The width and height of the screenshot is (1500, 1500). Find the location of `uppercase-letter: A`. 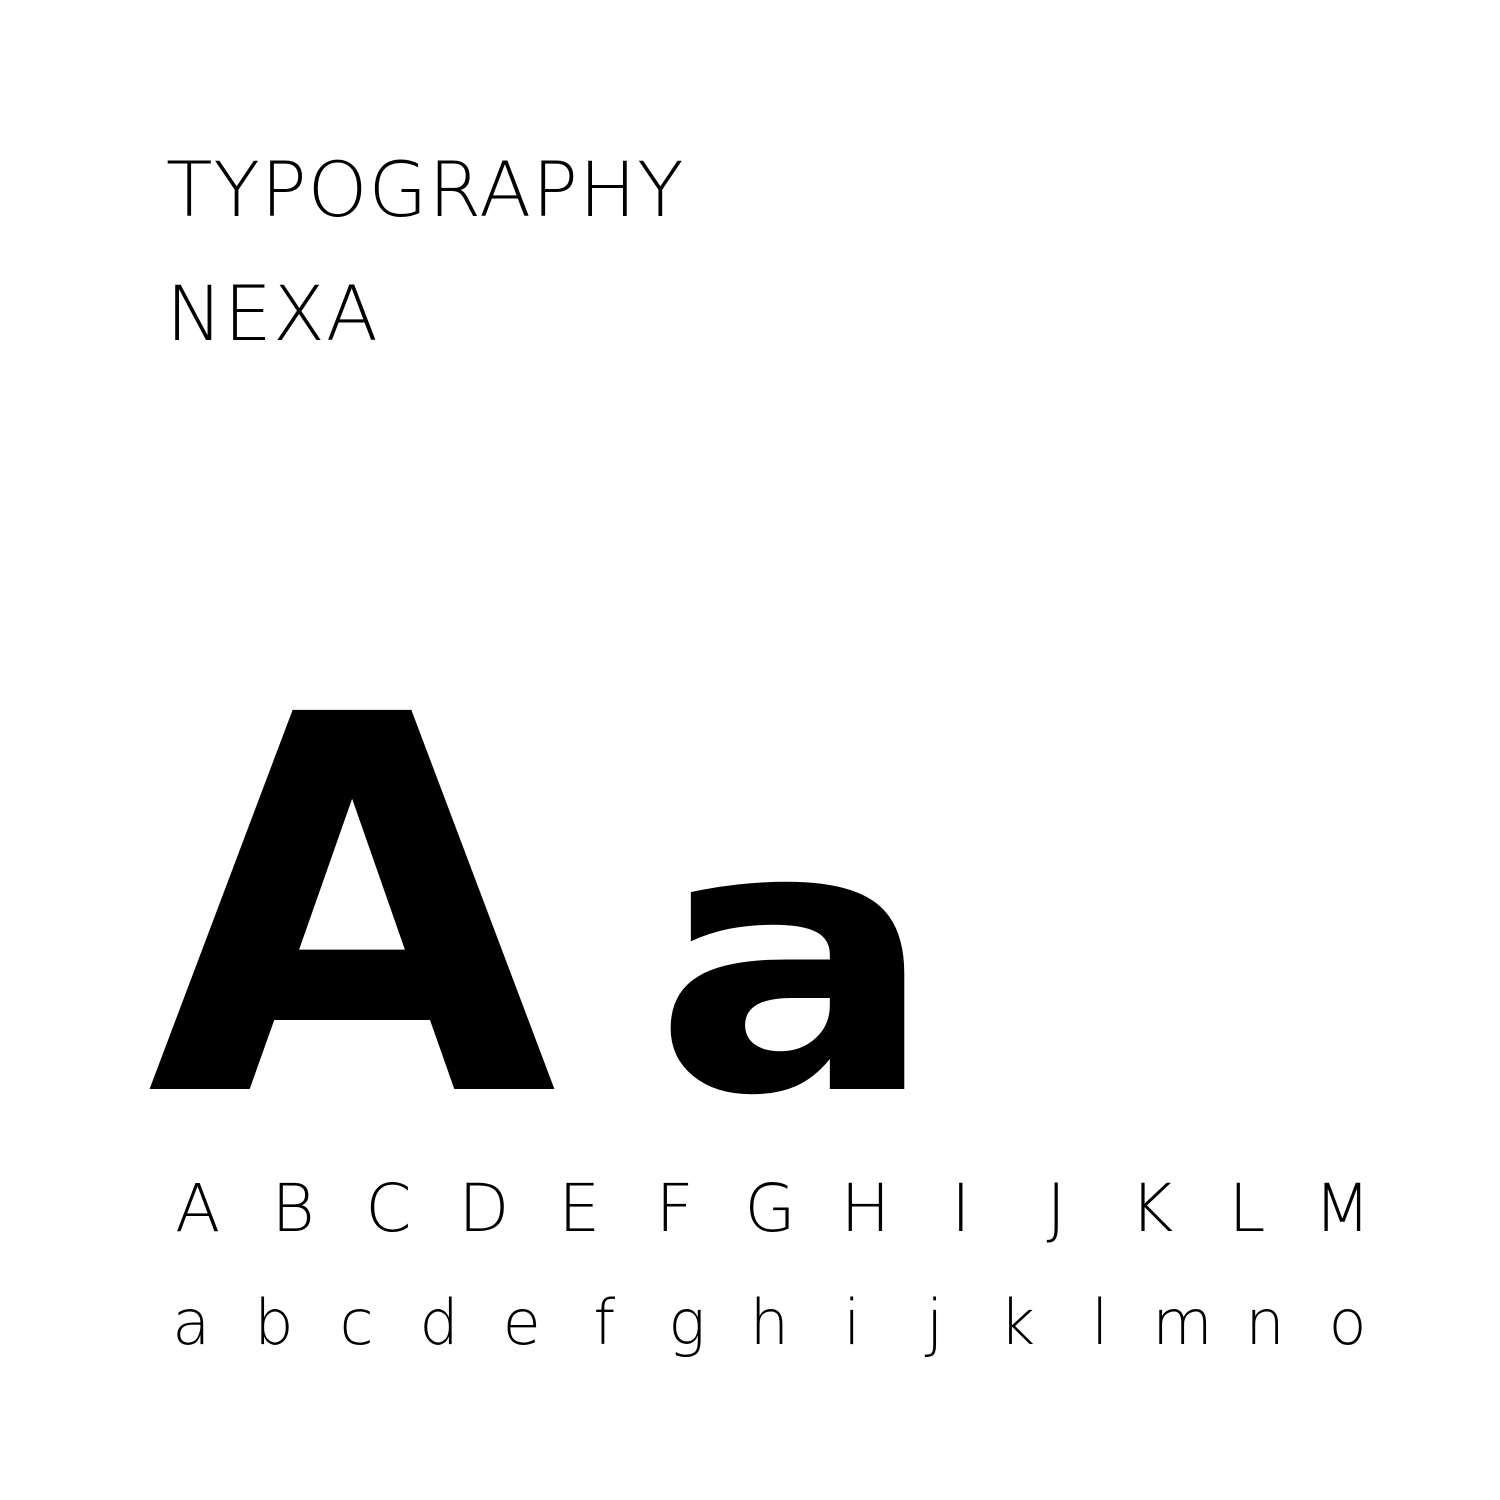

uppercase-letter: A is located at coordinates (198, 1208).